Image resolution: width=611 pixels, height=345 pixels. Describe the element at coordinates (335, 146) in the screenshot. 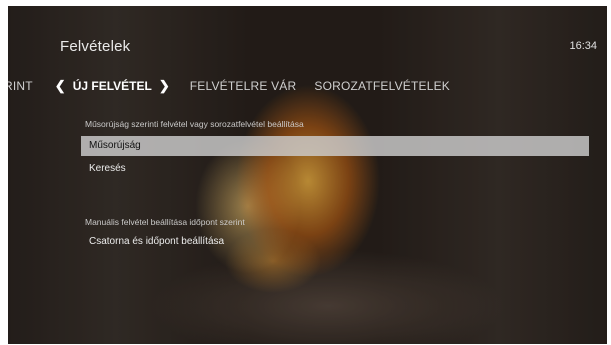

I see `menu-item-epg: Műsorújság` at that location.